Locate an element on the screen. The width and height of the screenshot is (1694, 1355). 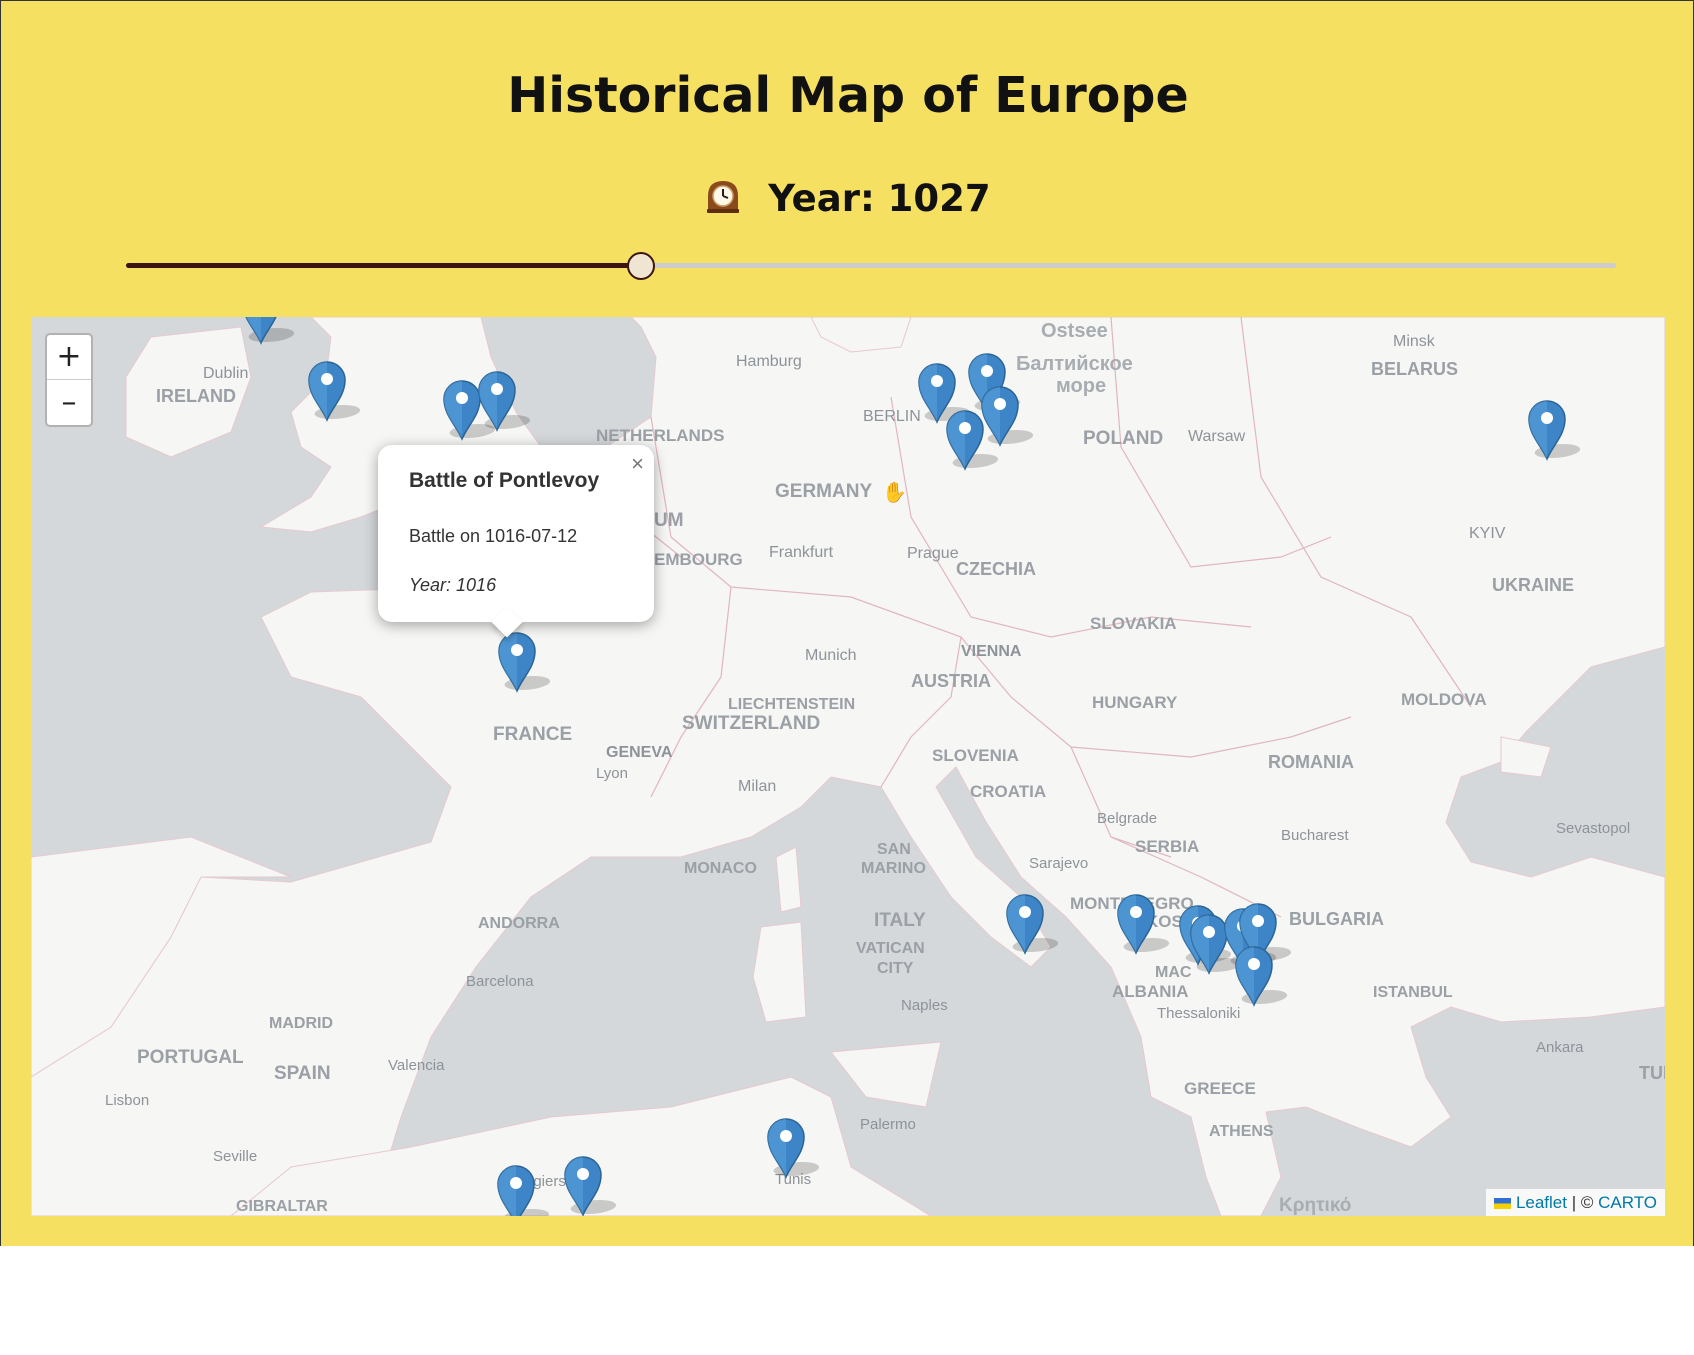
slider-thumb is located at coordinates (641, 266).